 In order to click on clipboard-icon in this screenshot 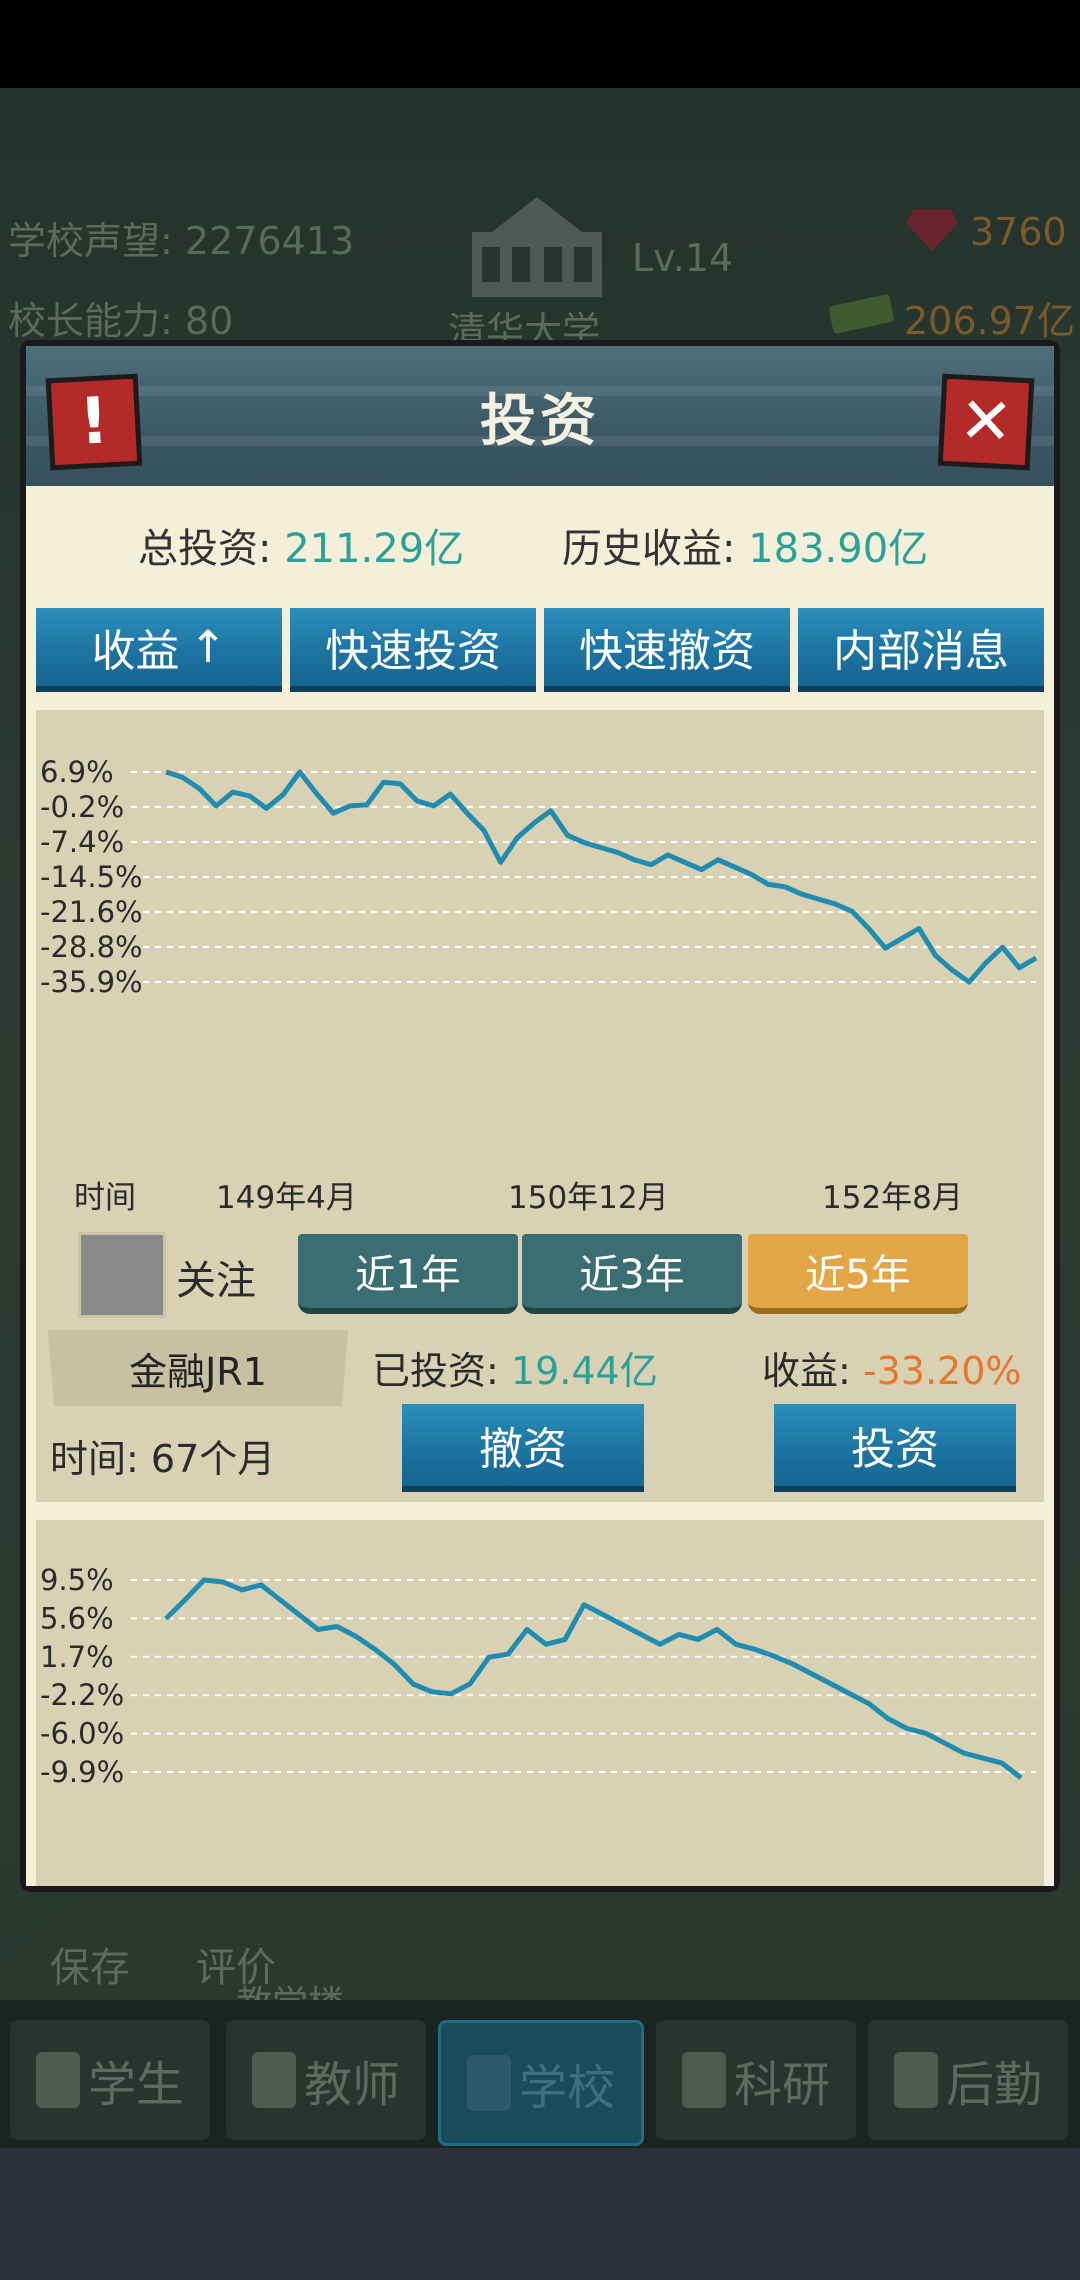, I will do `click(915, 2080)`.